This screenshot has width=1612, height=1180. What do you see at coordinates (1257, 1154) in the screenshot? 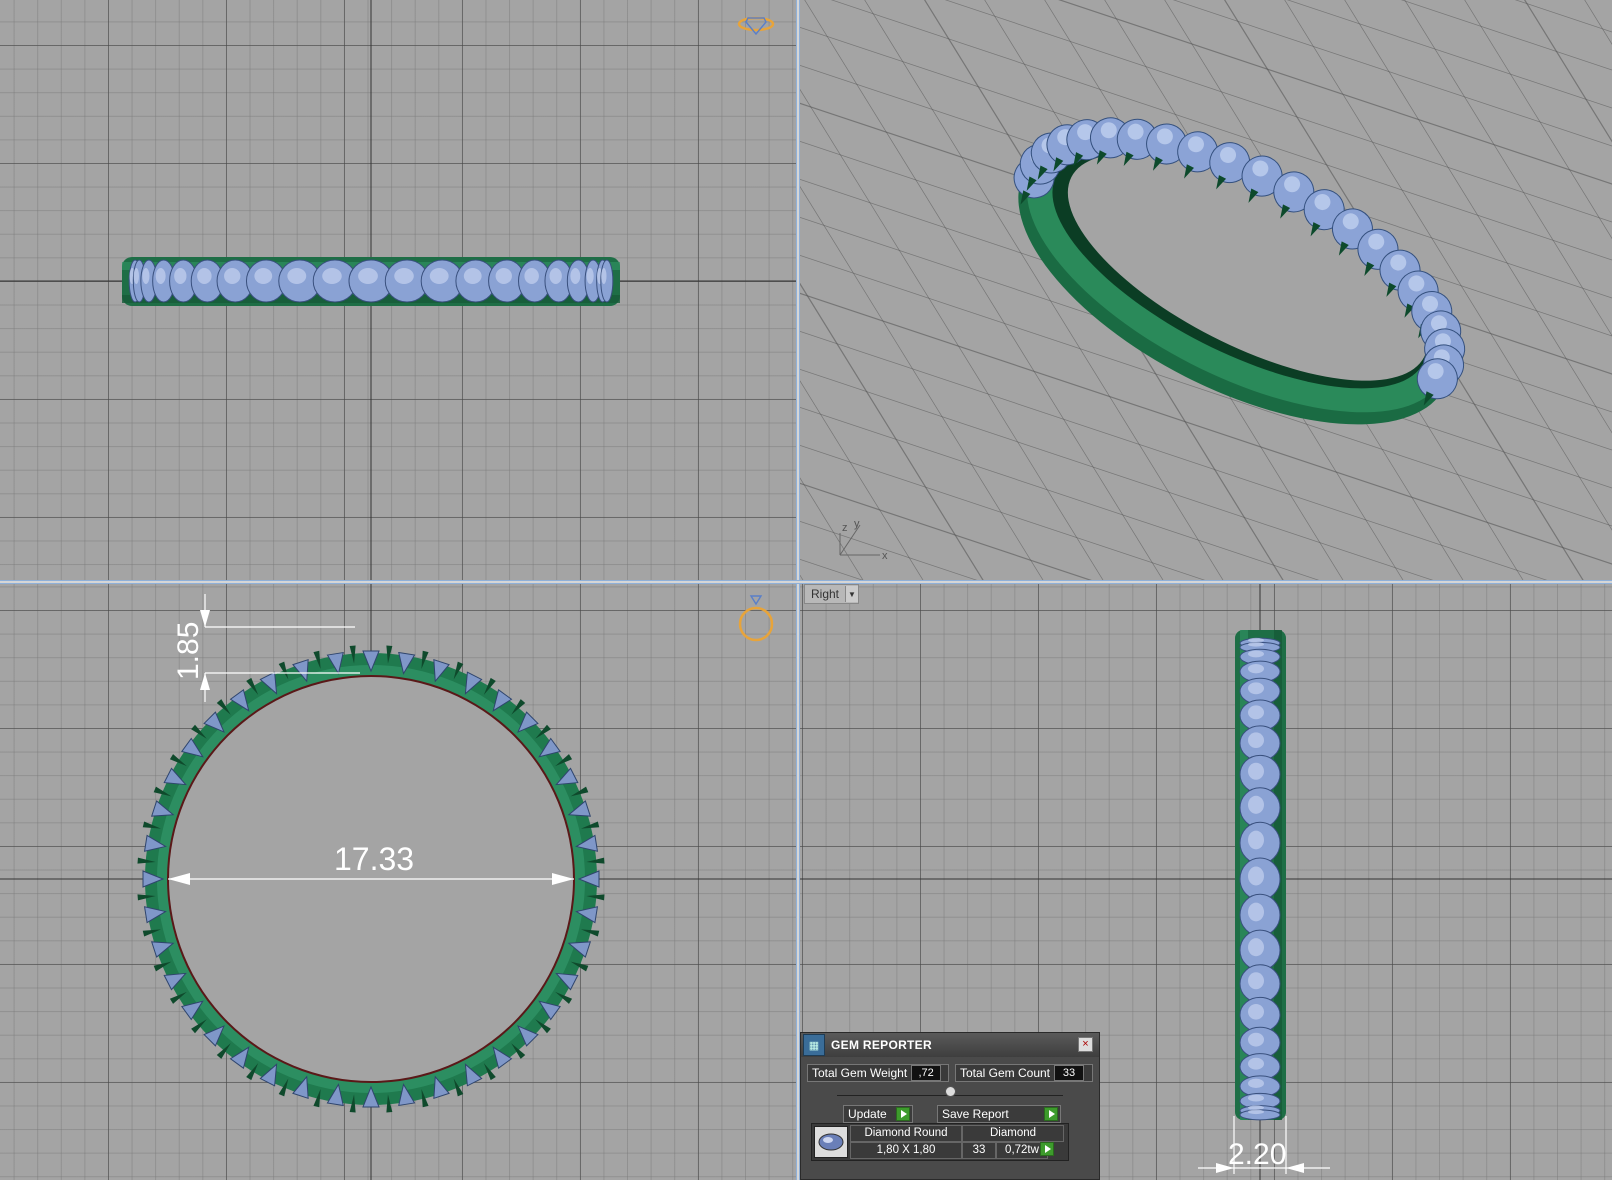
I see `band-width-value: 2.20` at bounding box center [1257, 1154].